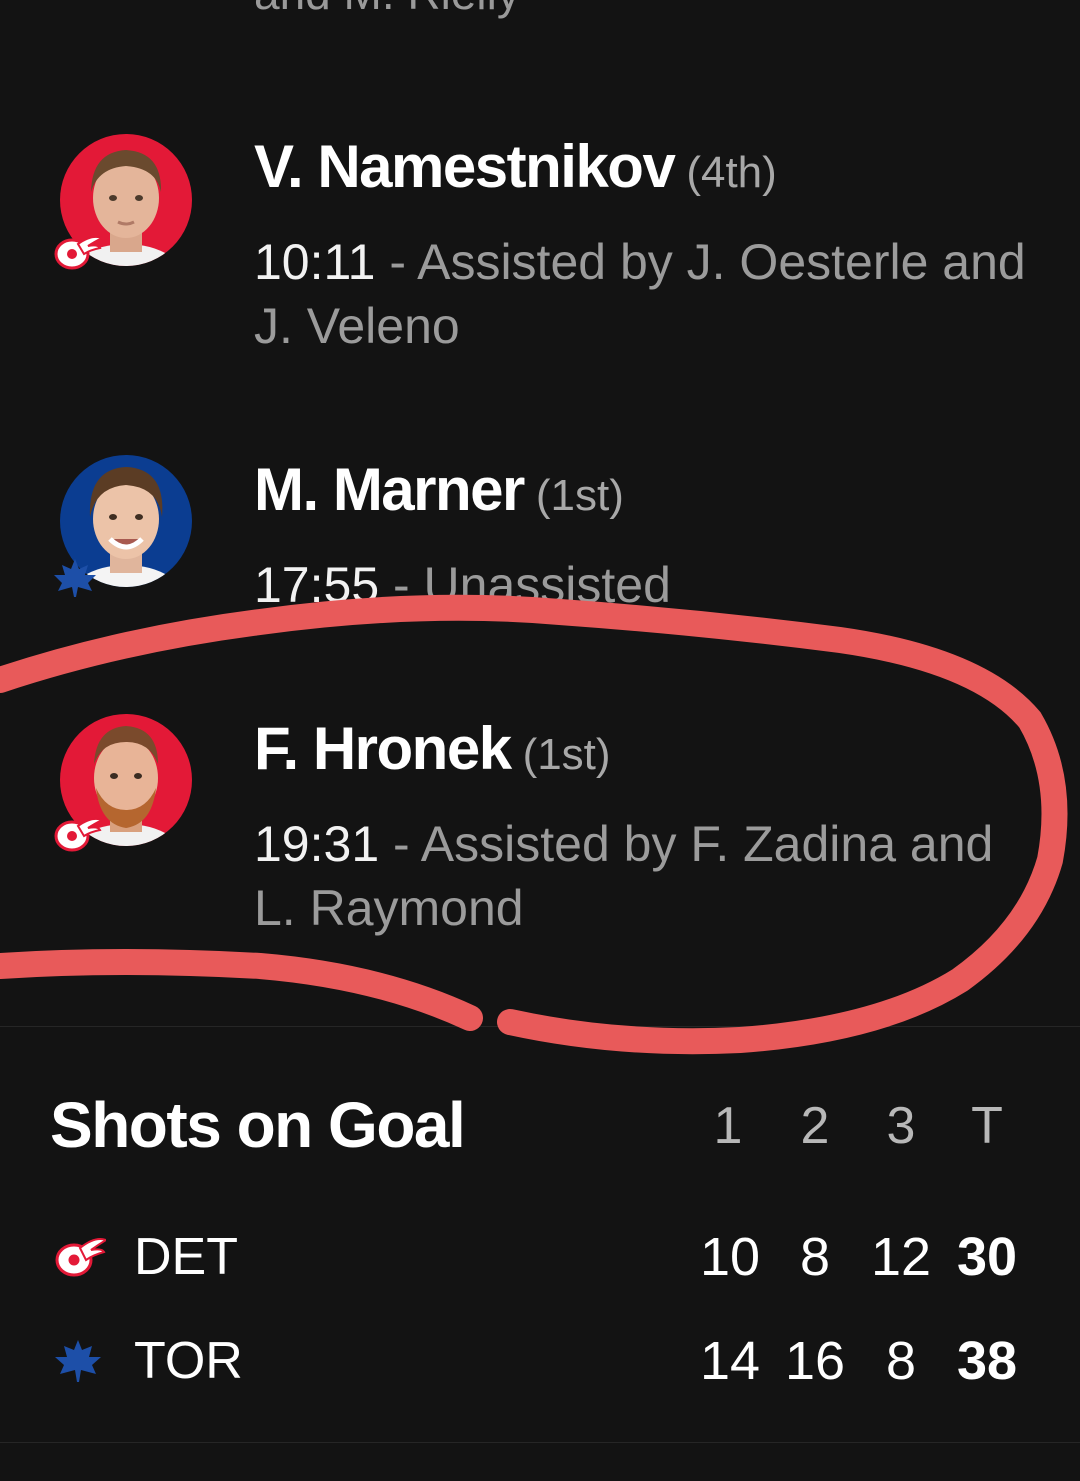 This screenshot has height=1481, width=1080. What do you see at coordinates (901, 1361) in the screenshot?
I see `sog-period-3: 8` at bounding box center [901, 1361].